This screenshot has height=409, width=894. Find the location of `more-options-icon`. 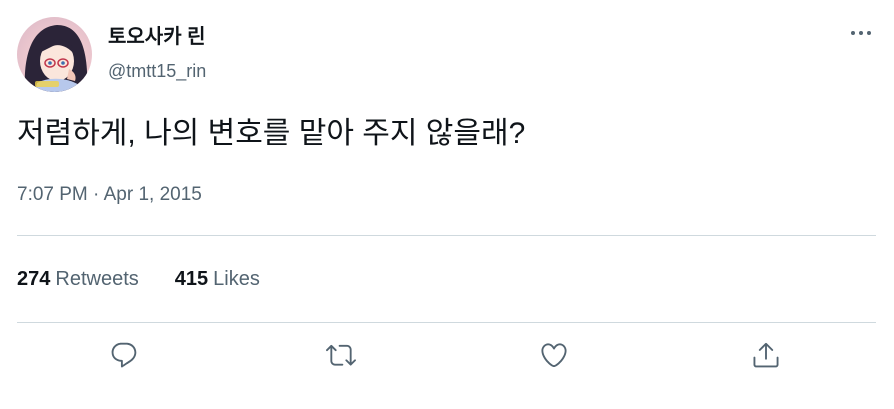

more-options-icon is located at coordinates (861, 33).